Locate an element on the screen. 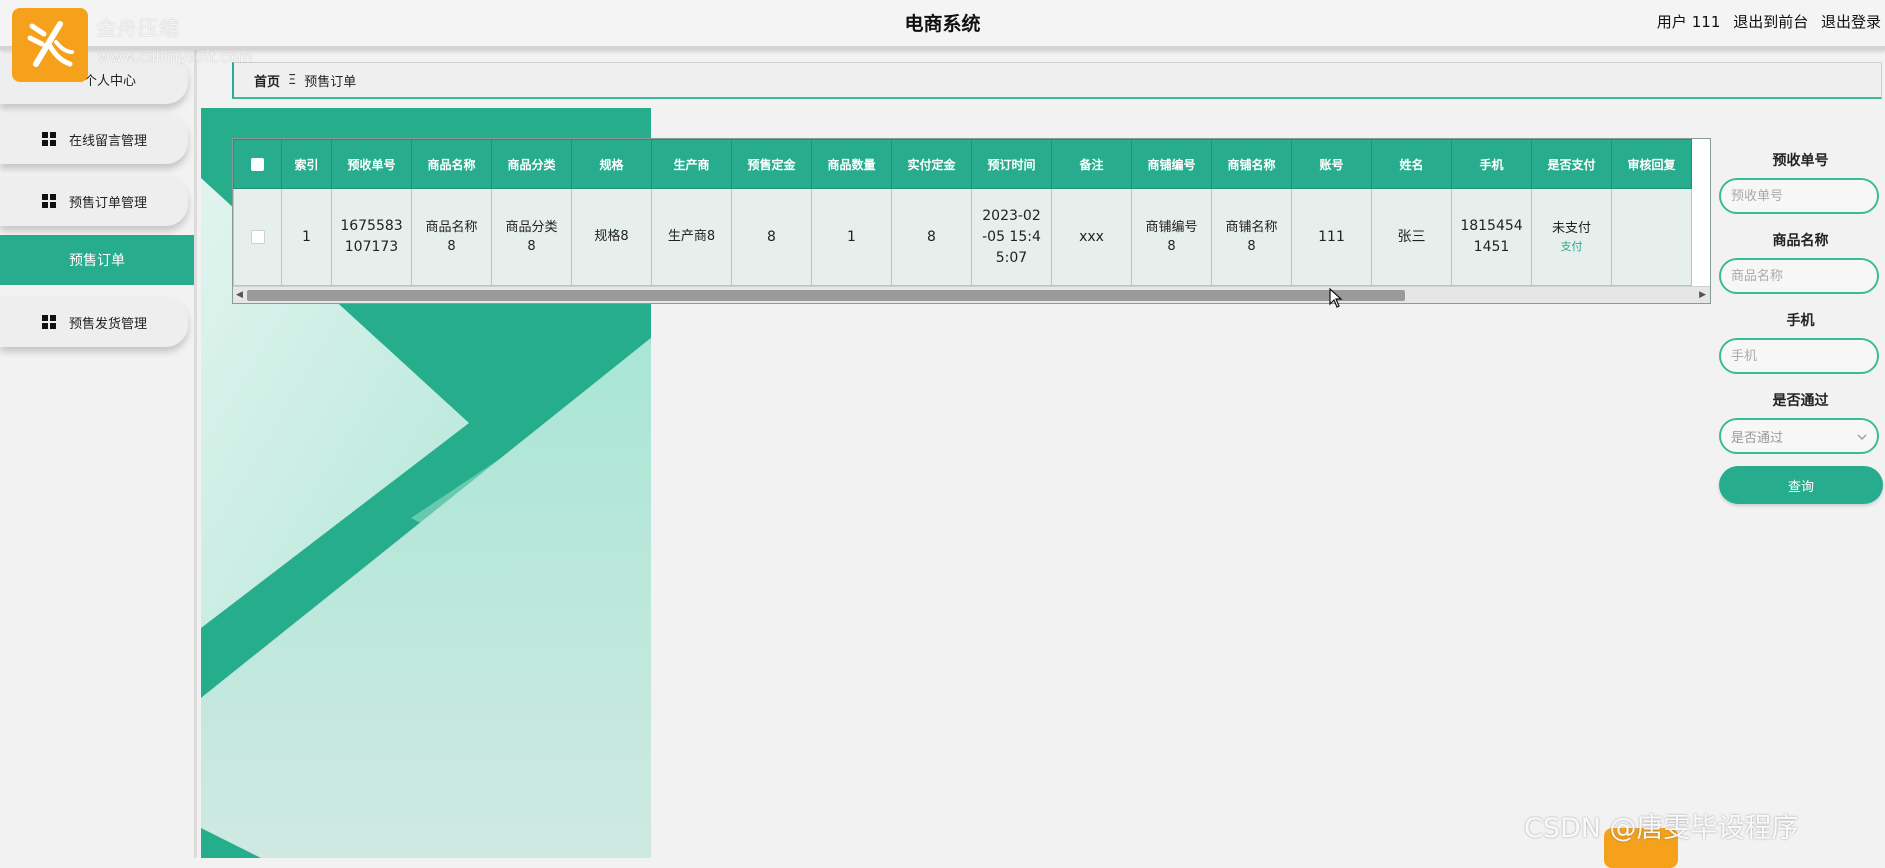  csdn-watermark: CSDN @唐雯毕设程序 is located at coordinates (1661, 828).